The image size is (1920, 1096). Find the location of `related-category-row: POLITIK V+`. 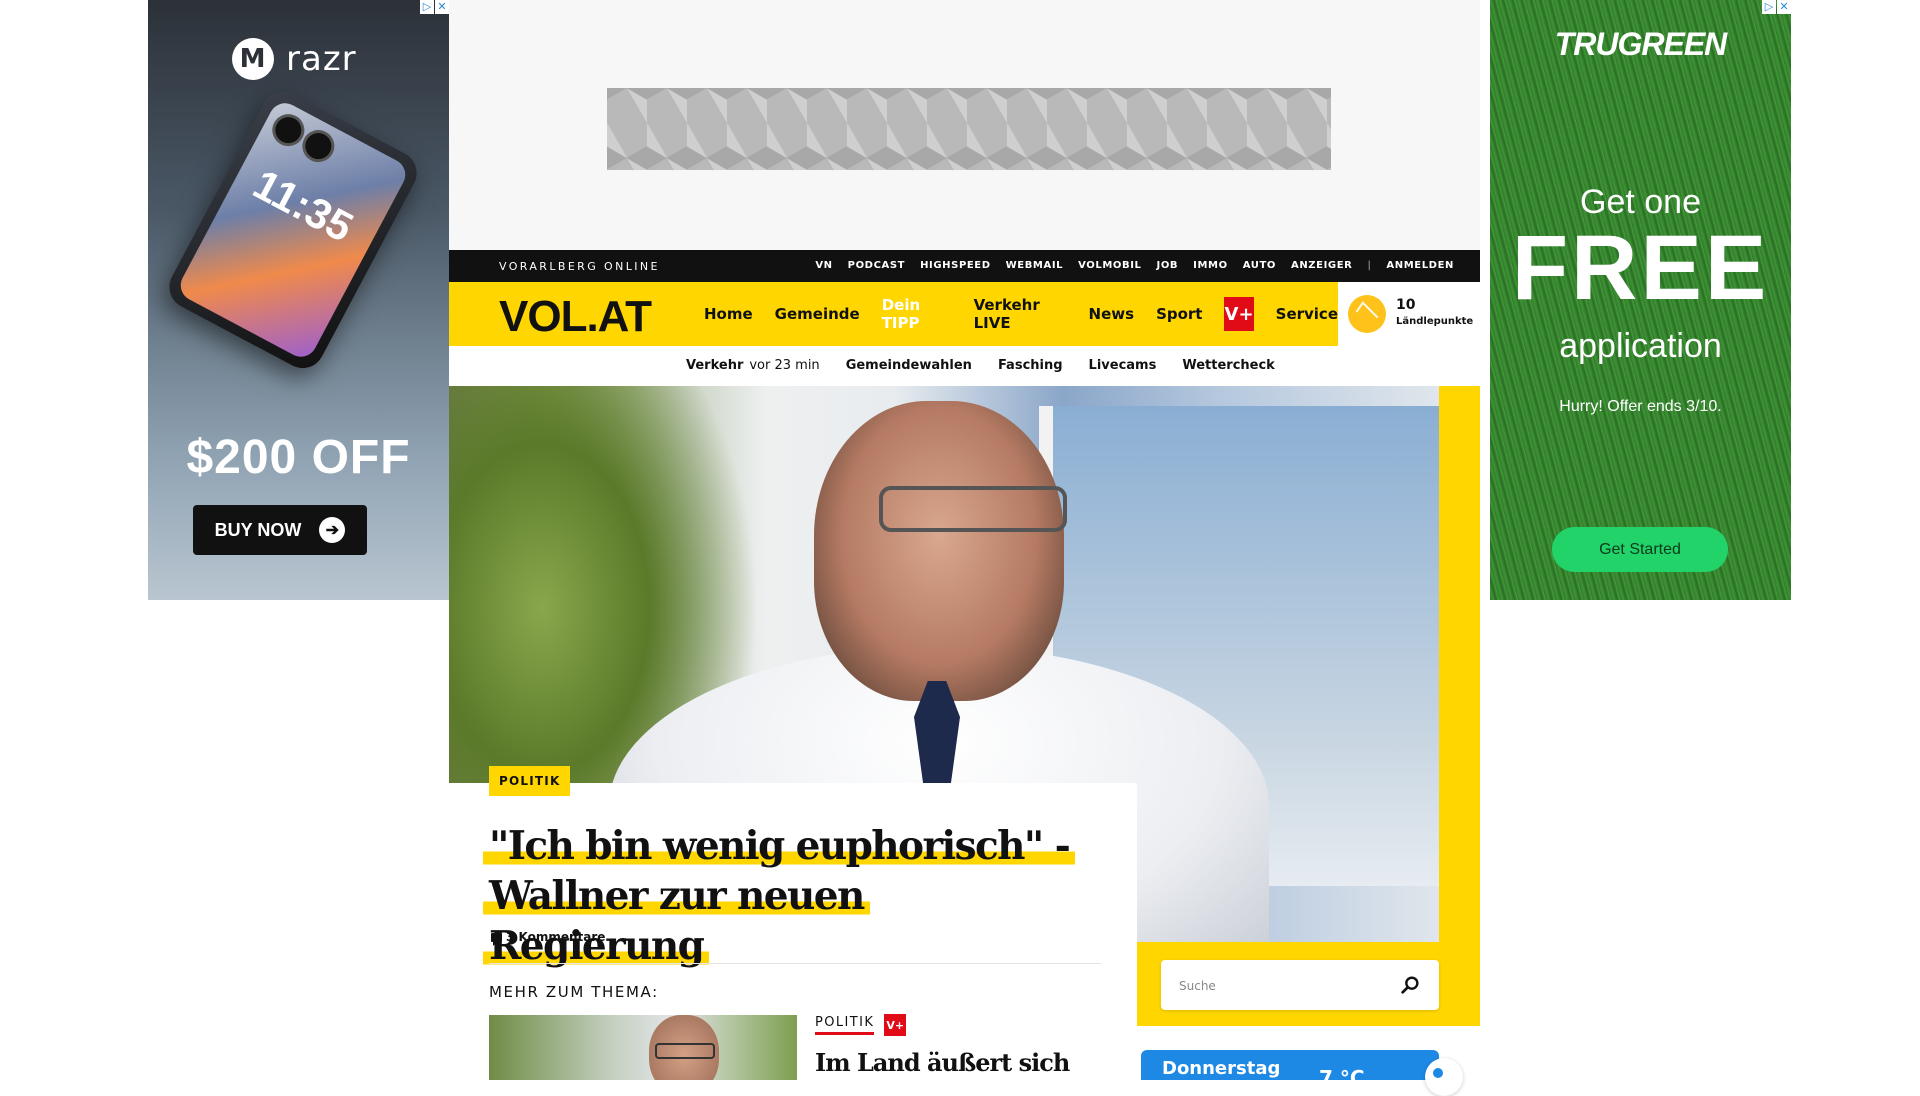

related-category-row: POLITIK V+ is located at coordinates (861, 1025).